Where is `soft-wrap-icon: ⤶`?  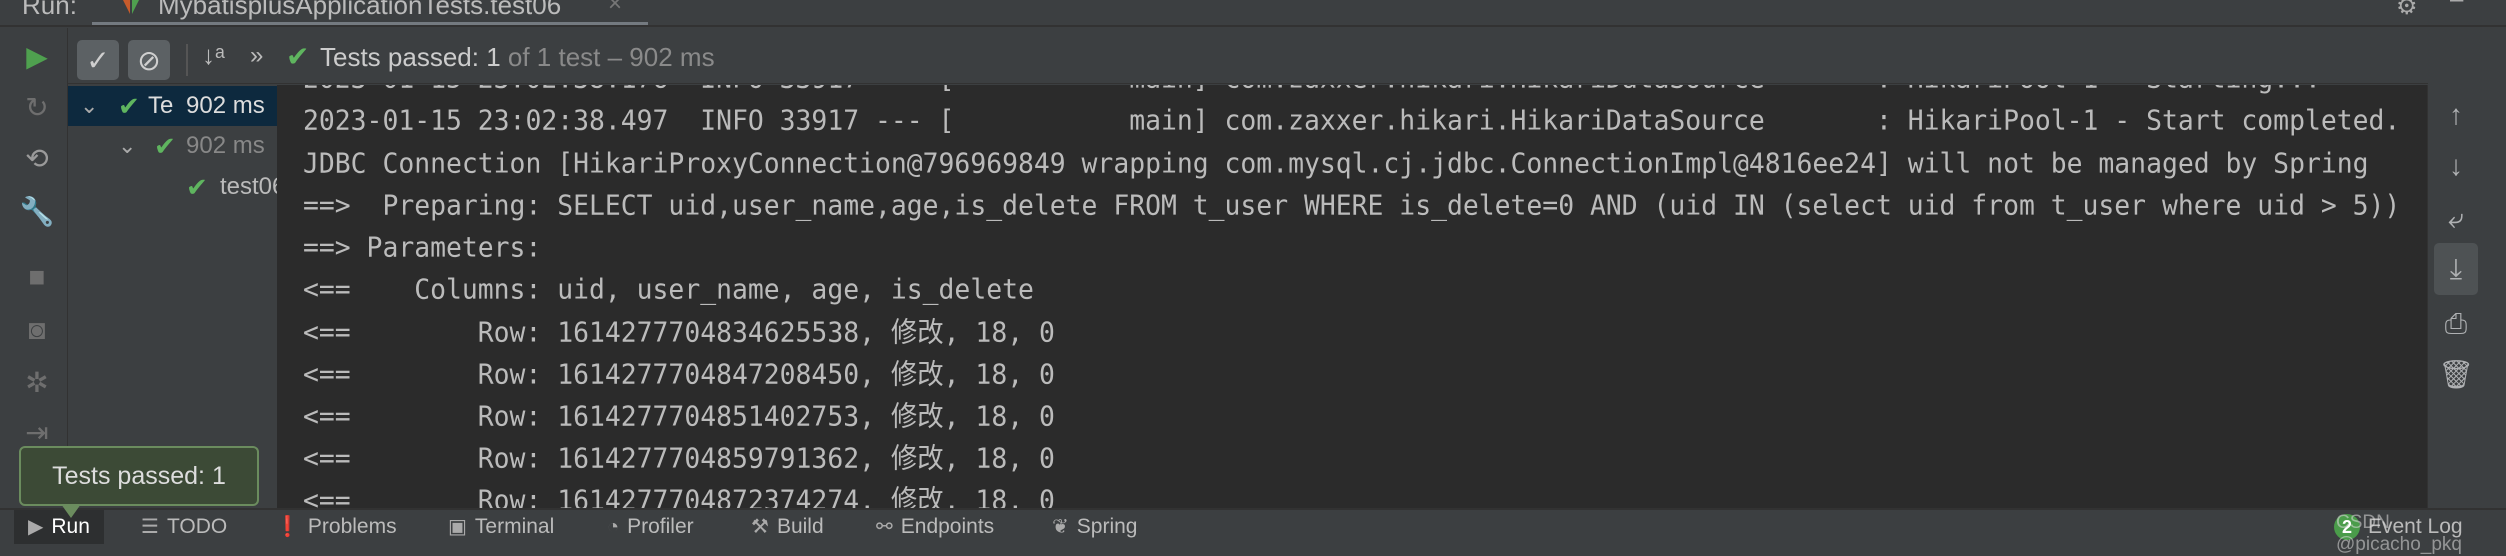
soft-wrap-icon: ⤶ is located at coordinates (2456, 219).